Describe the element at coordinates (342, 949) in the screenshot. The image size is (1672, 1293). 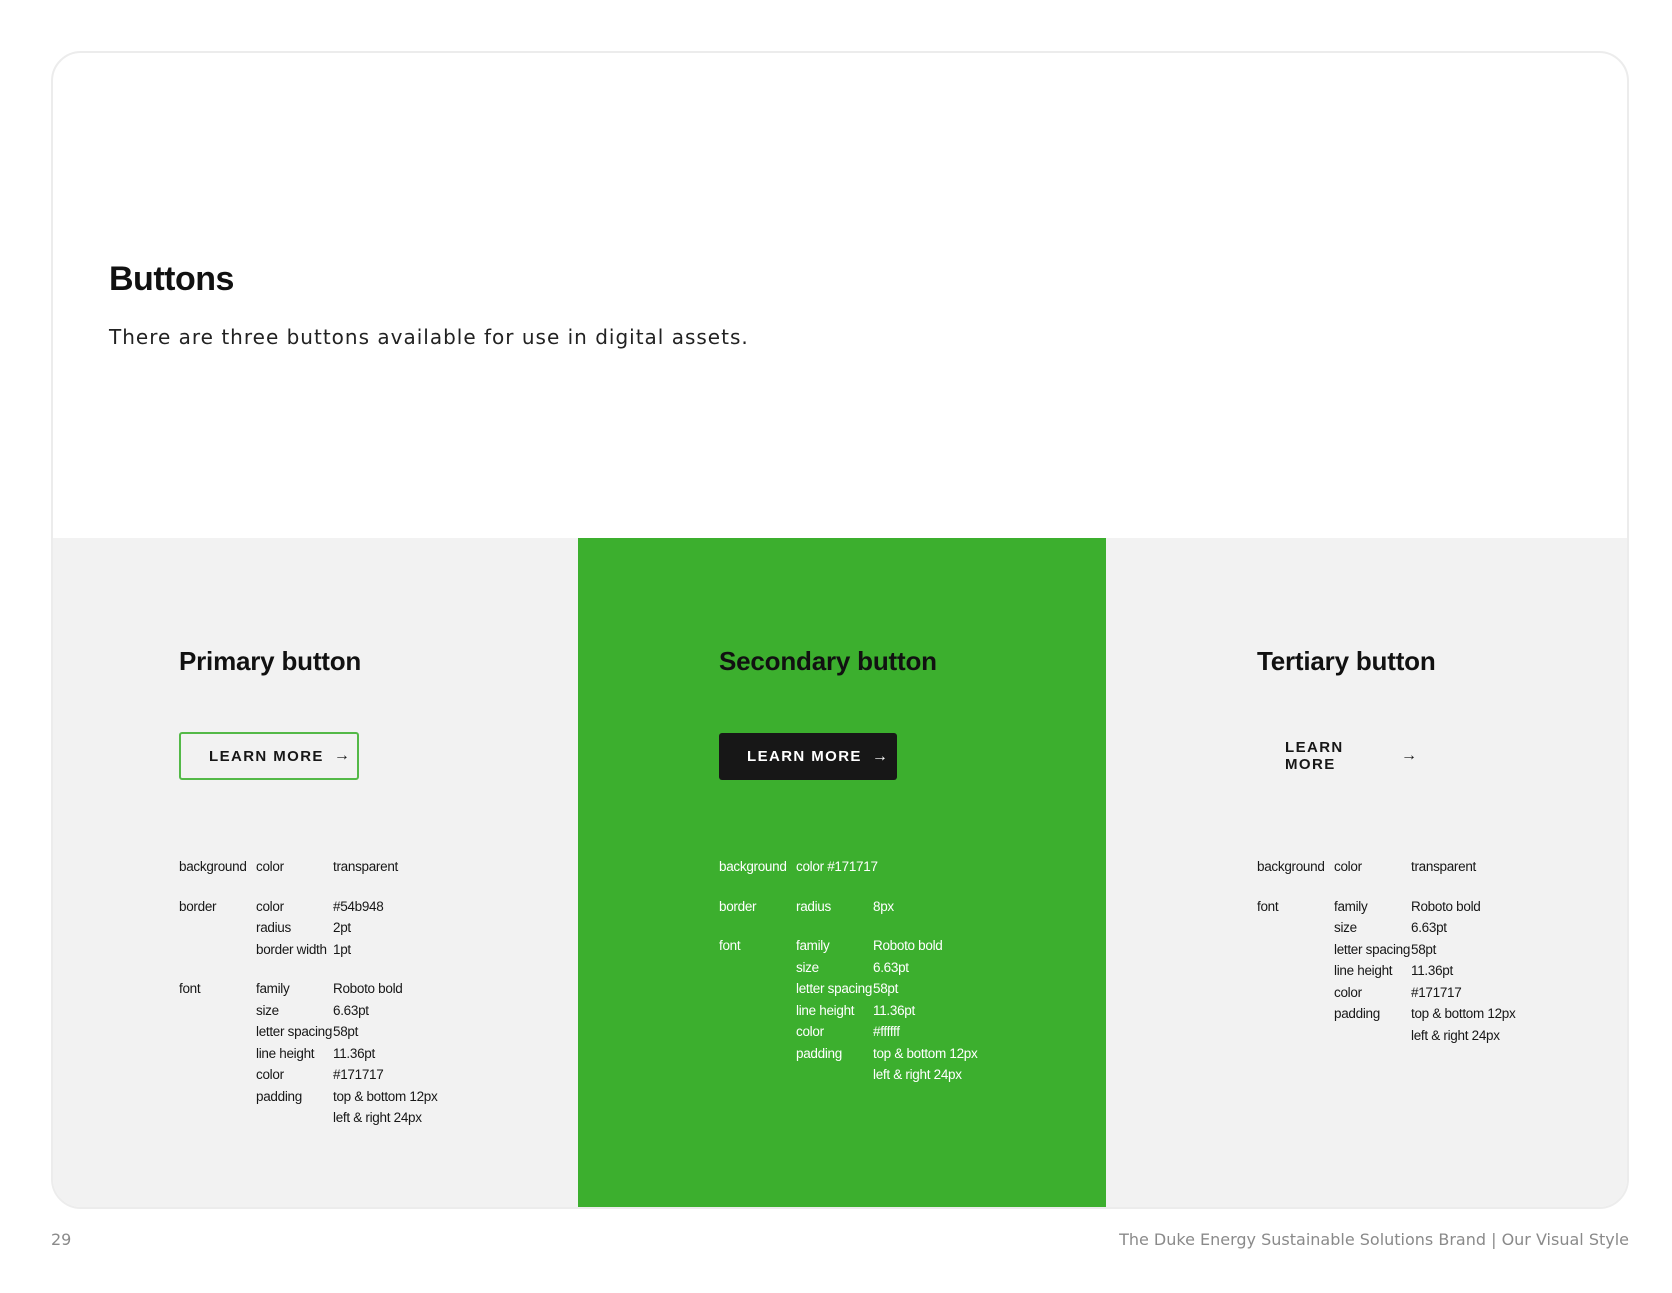
I see `spec-value: 1pt` at that location.